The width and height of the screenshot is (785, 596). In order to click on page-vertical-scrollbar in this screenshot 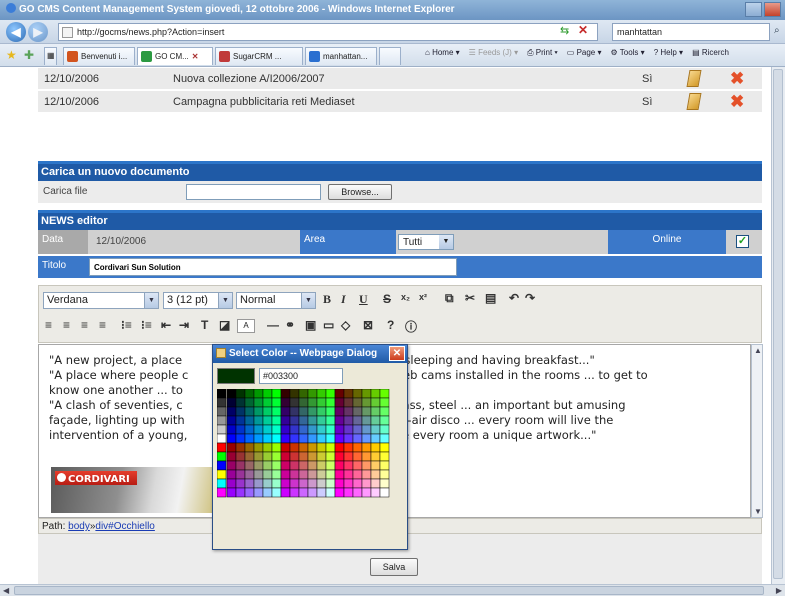, I will do `click(778, 325)`.